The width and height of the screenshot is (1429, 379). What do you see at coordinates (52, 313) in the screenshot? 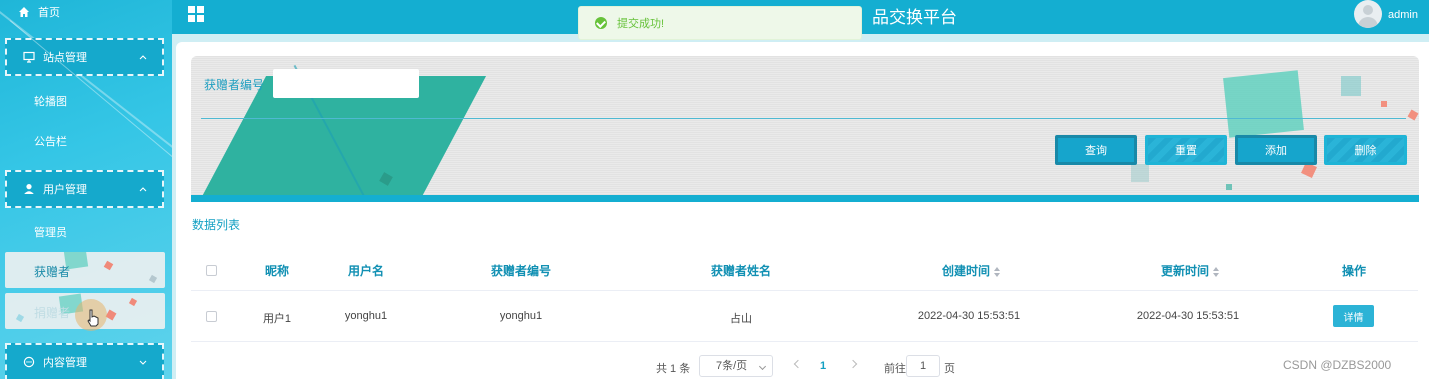
I see `sidebar-item-label: 捐赠者` at bounding box center [52, 313].